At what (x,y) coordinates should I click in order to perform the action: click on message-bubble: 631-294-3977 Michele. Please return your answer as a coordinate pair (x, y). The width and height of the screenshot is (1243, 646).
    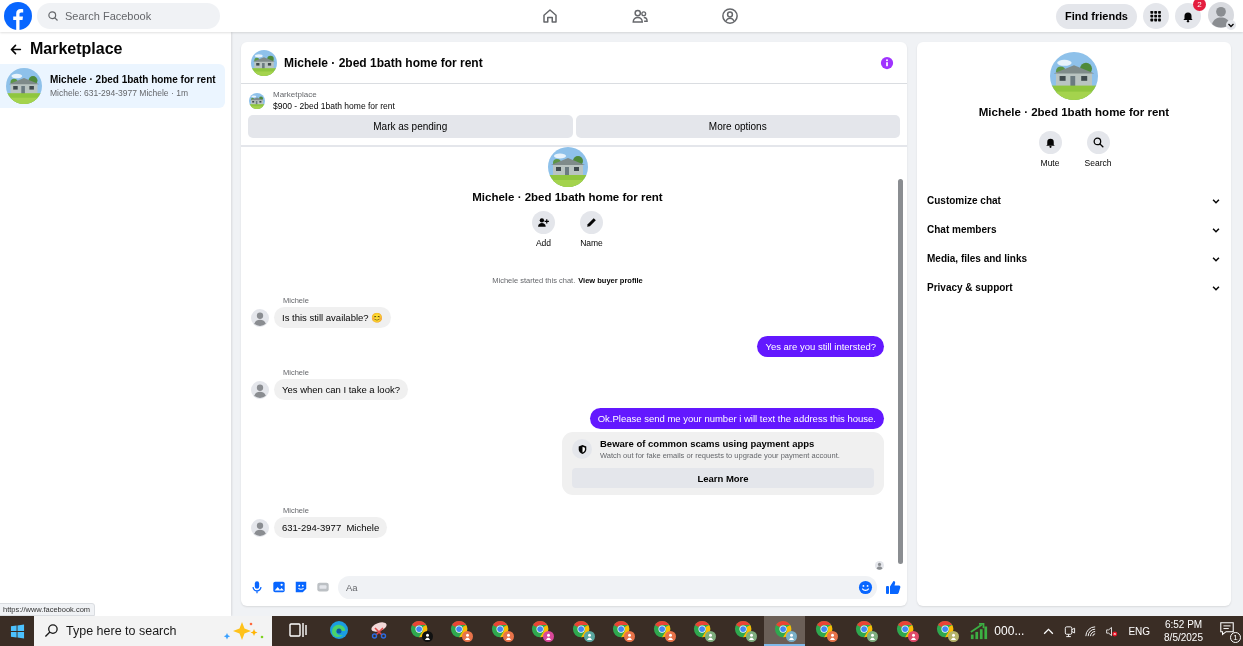
    Looking at the image, I should click on (331, 527).